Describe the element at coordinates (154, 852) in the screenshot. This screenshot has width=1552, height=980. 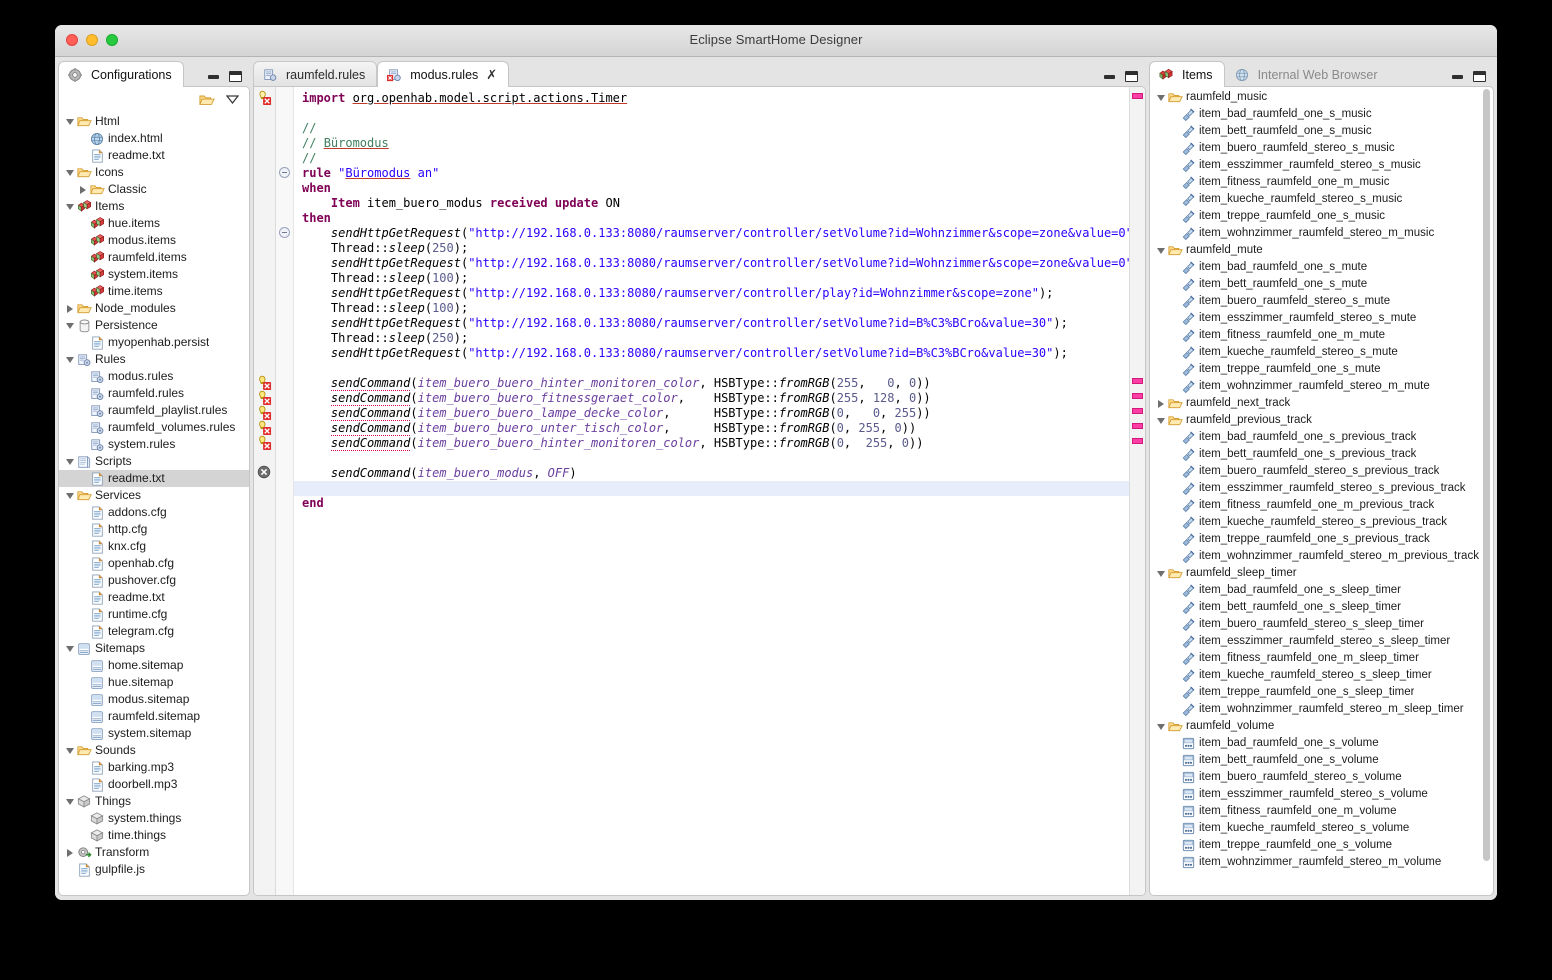
I see `config-tree-item-row: Transform` at that location.